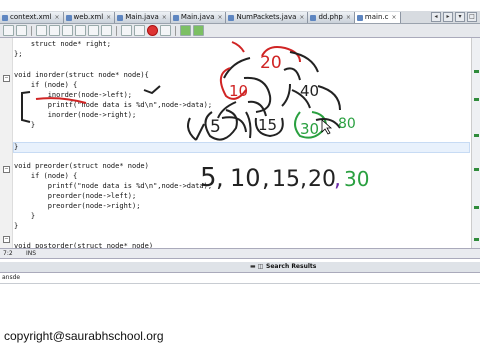  Describe the element at coordinates (139, 30) in the screenshot. I see `prev-bookmark-icon` at that location.